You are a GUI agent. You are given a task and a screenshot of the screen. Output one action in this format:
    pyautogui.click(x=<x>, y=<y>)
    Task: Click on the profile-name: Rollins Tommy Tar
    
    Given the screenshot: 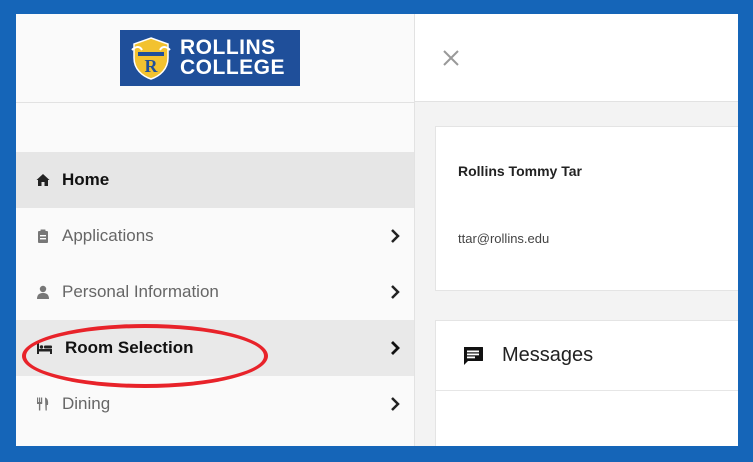 What is the action you would take?
    pyautogui.click(x=520, y=171)
    